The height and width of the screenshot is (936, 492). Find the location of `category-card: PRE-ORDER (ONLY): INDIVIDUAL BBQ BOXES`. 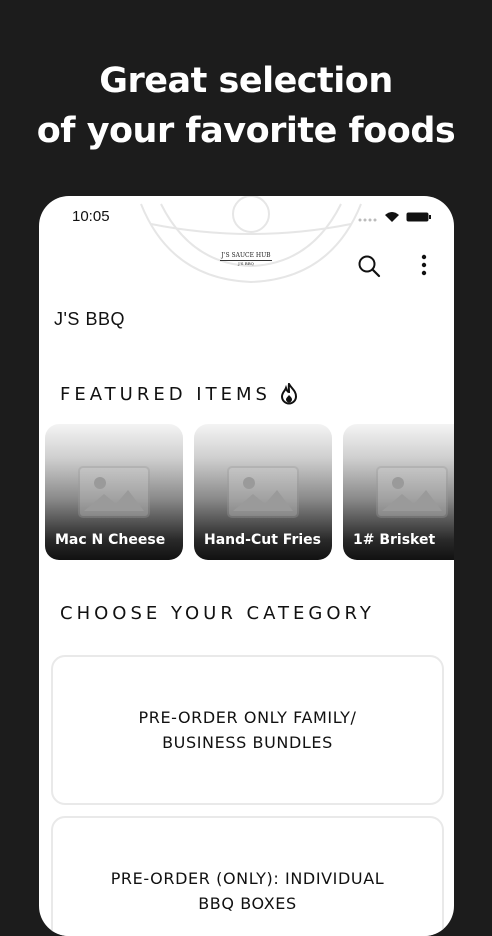

category-card: PRE-ORDER (ONLY): INDIVIDUAL BBQ BOXES is located at coordinates (247, 876).